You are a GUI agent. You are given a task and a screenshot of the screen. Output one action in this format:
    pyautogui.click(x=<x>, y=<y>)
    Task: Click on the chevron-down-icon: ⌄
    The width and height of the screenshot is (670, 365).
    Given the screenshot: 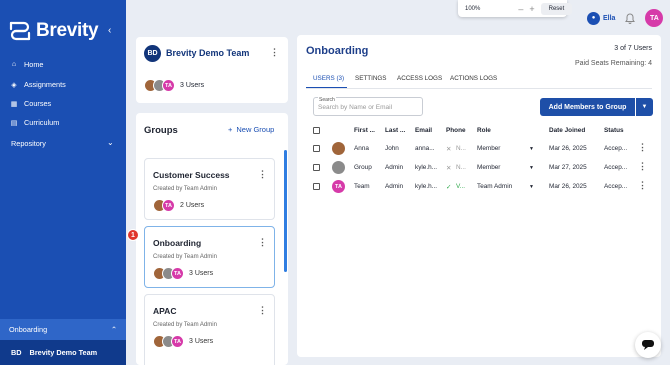 What is the action you would take?
    pyautogui.click(x=110, y=142)
    